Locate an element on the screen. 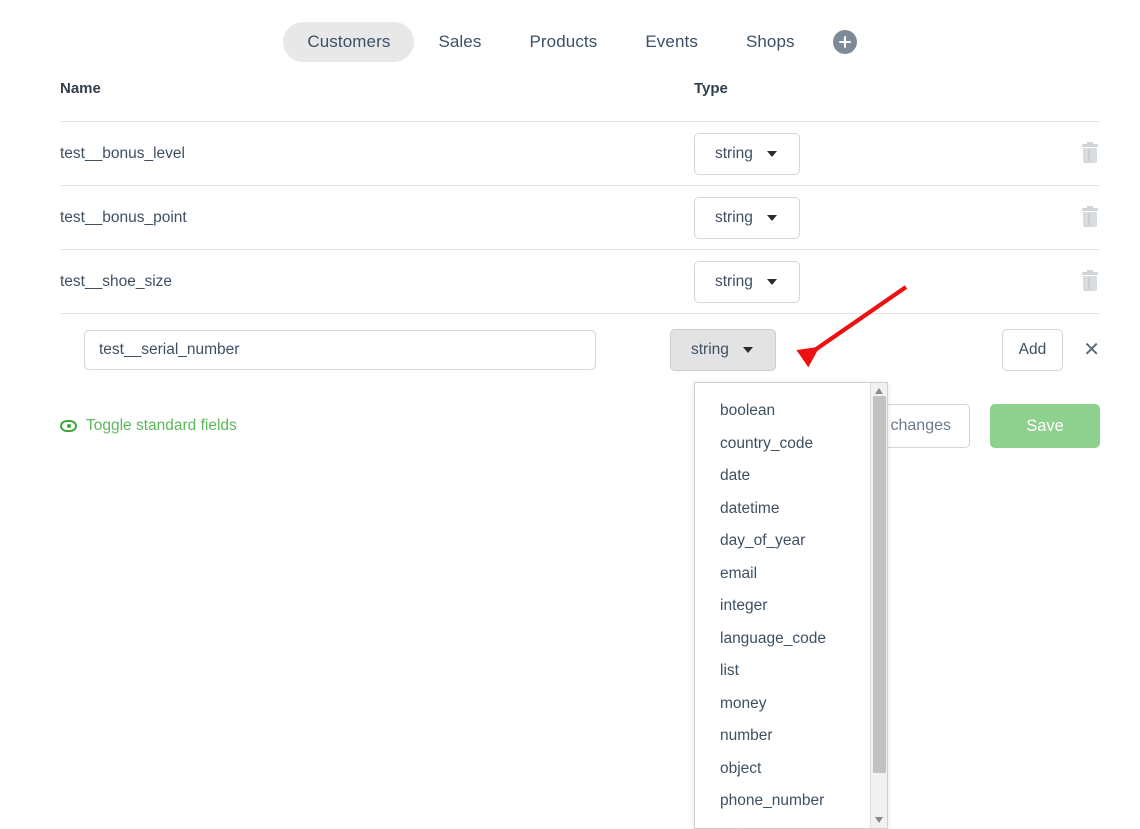 The image size is (1140, 829). type-option-phone-number: phone_number is located at coordinates (781, 801).